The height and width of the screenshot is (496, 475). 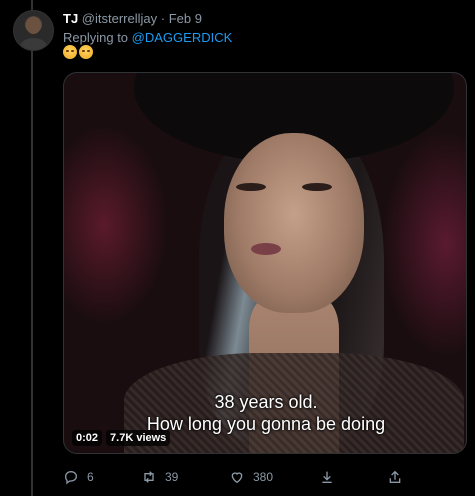 What do you see at coordinates (96, 37) in the screenshot?
I see `replying-prefix: Replying to` at bounding box center [96, 37].